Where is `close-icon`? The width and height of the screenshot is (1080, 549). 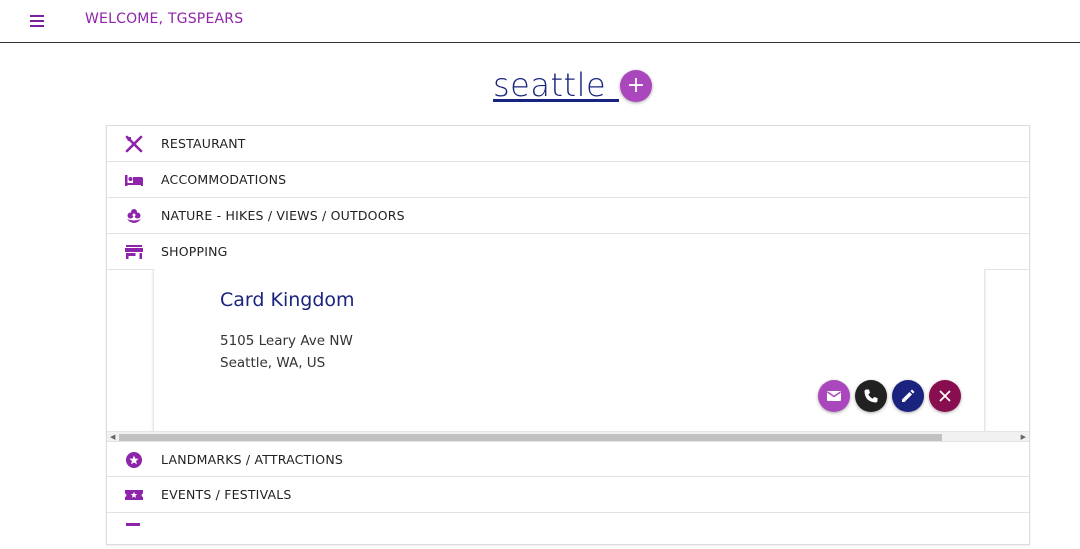
close-icon is located at coordinates (945, 396).